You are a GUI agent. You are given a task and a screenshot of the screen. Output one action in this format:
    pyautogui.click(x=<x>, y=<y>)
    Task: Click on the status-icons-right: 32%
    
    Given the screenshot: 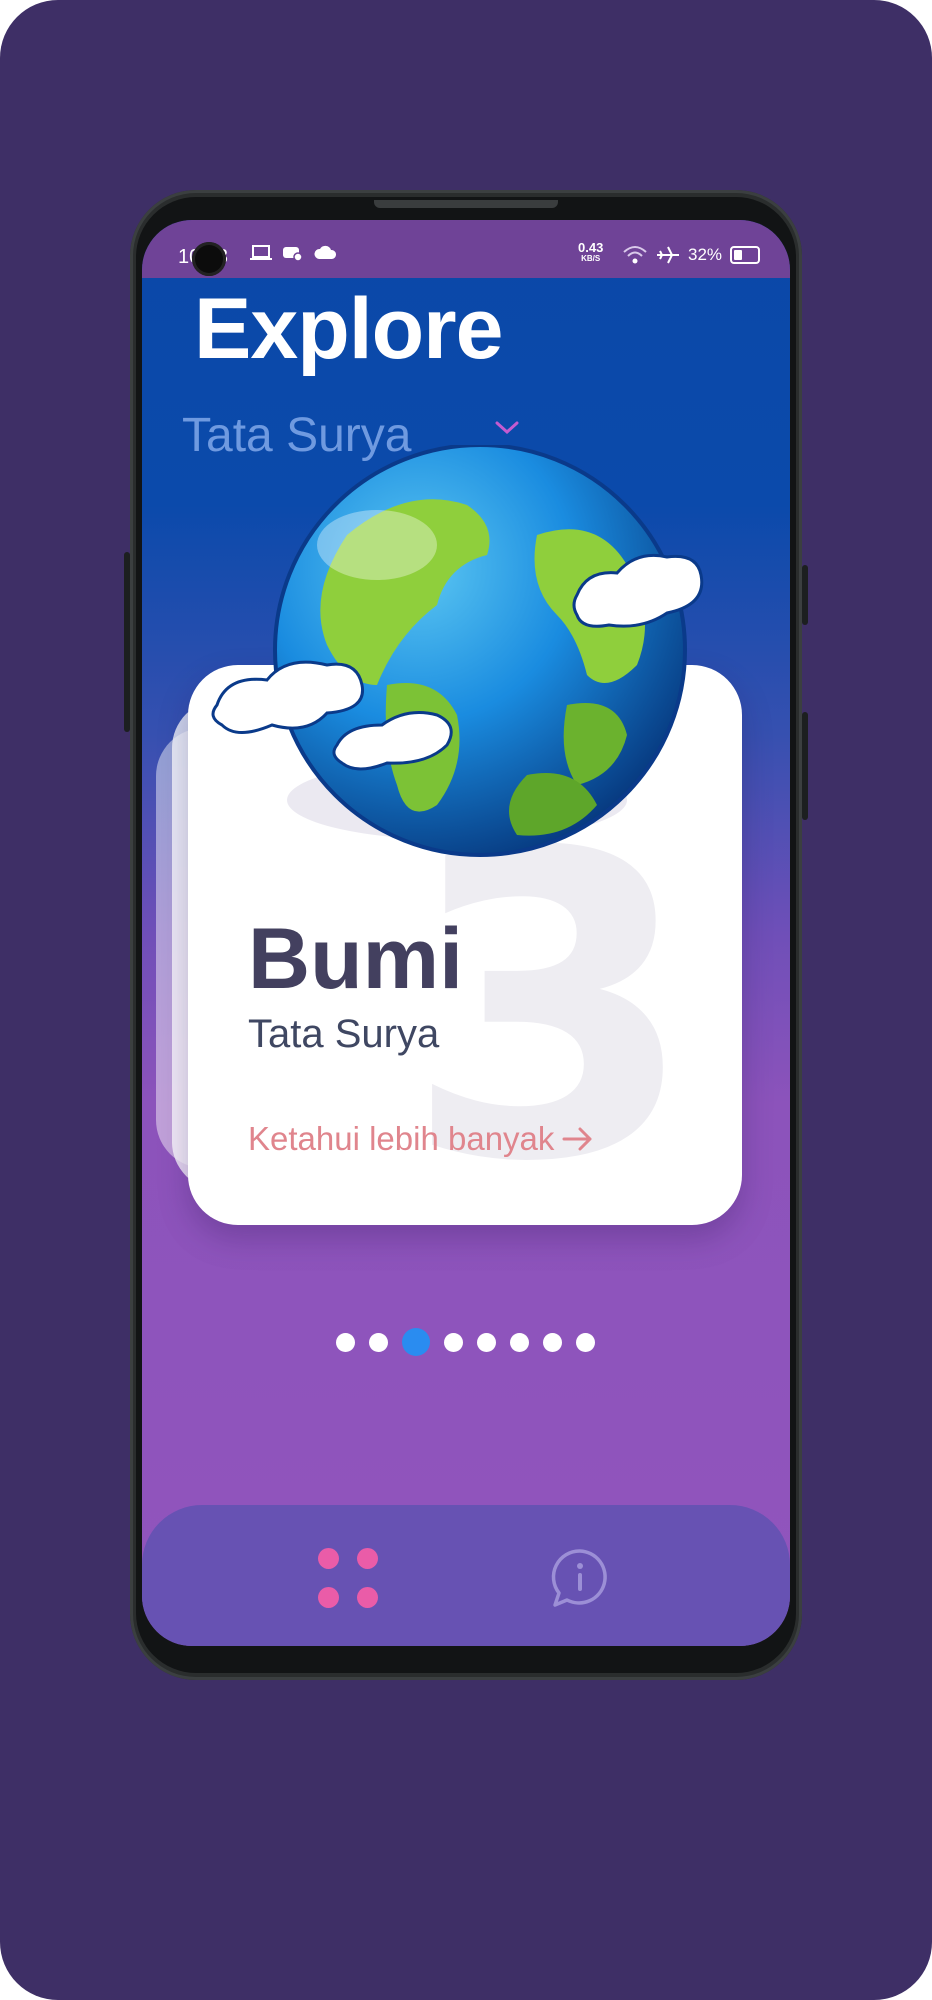 What is the action you would take?
    pyautogui.click(x=691, y=255)
    